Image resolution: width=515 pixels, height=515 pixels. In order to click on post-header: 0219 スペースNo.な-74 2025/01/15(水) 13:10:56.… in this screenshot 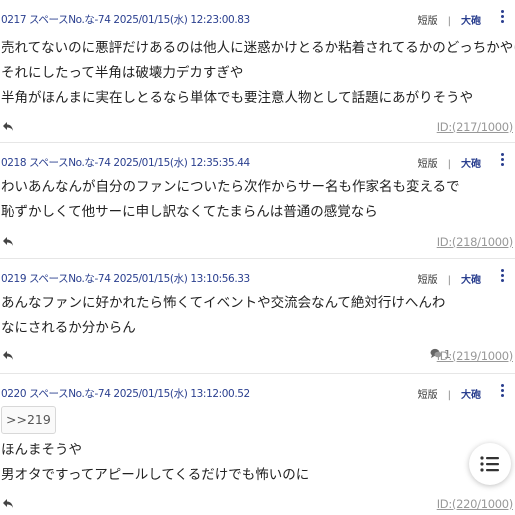, I will do `click(257, 278)`.